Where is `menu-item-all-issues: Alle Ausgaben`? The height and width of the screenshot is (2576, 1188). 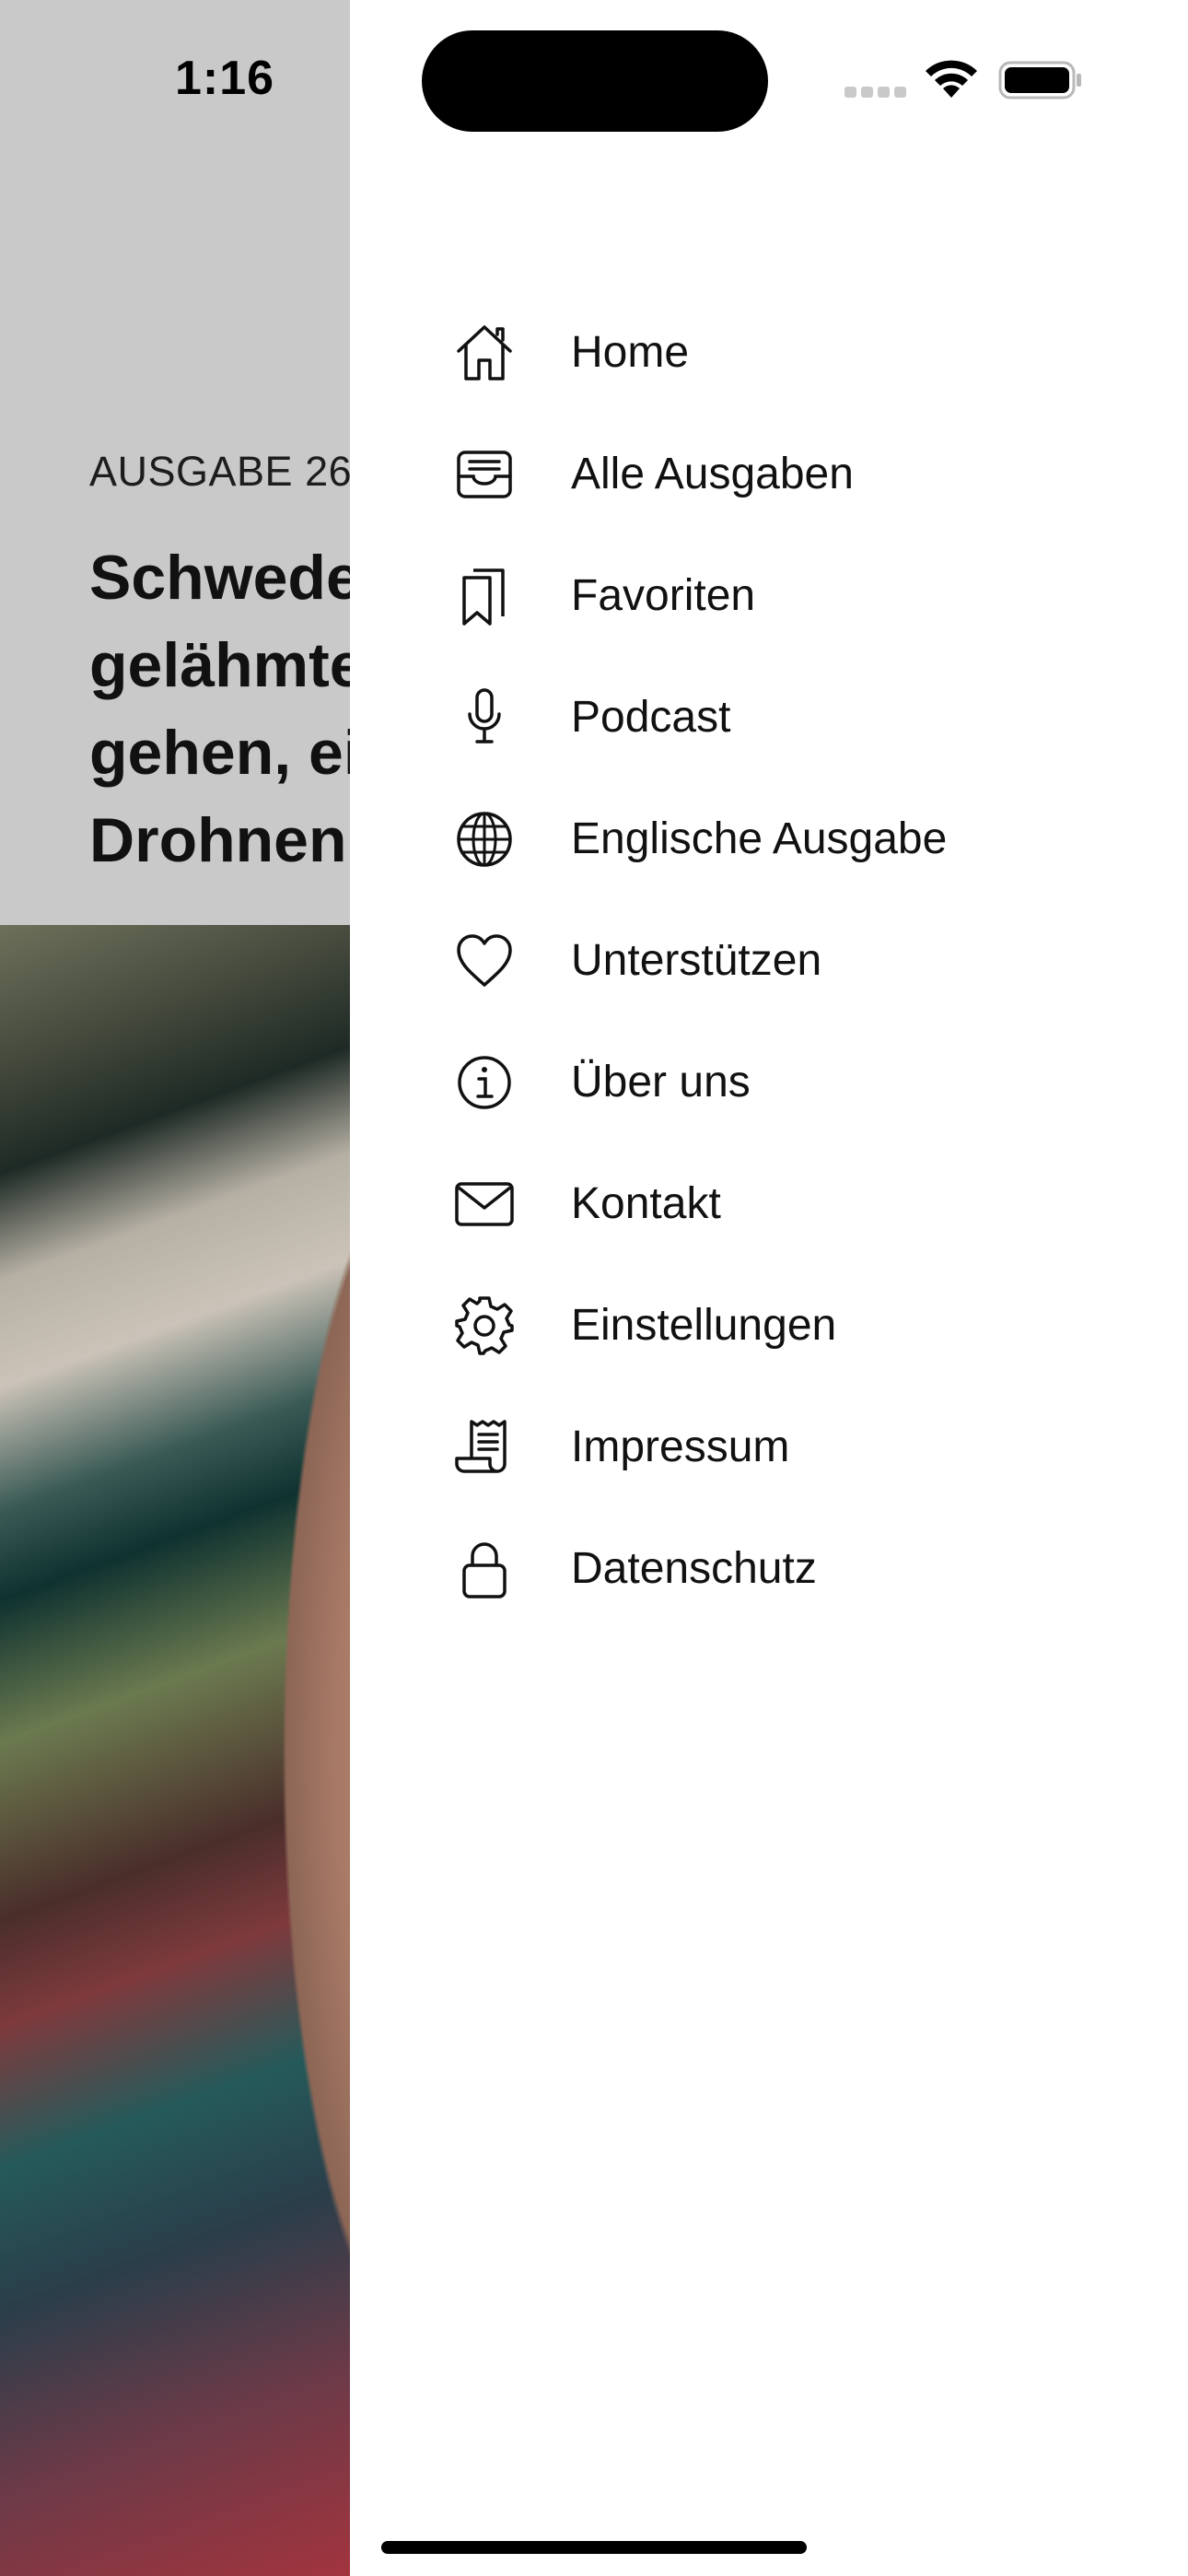 menu-item-all-issues: Alle Ausgaben is located at coordinates (773, 475).